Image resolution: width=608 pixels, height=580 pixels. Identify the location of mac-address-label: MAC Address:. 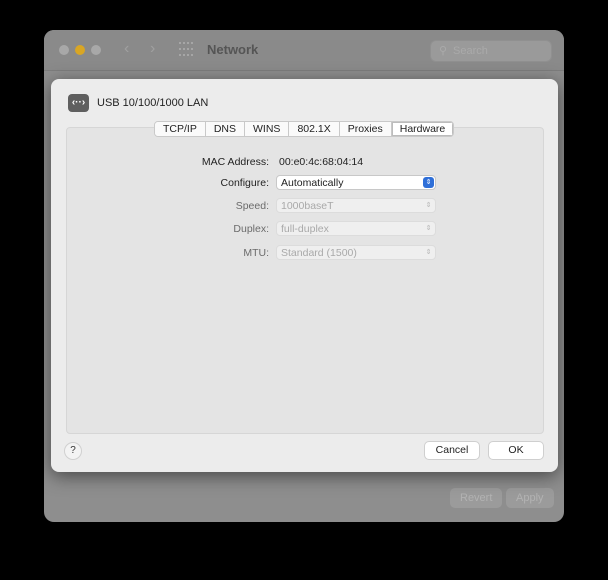
(235, 162).